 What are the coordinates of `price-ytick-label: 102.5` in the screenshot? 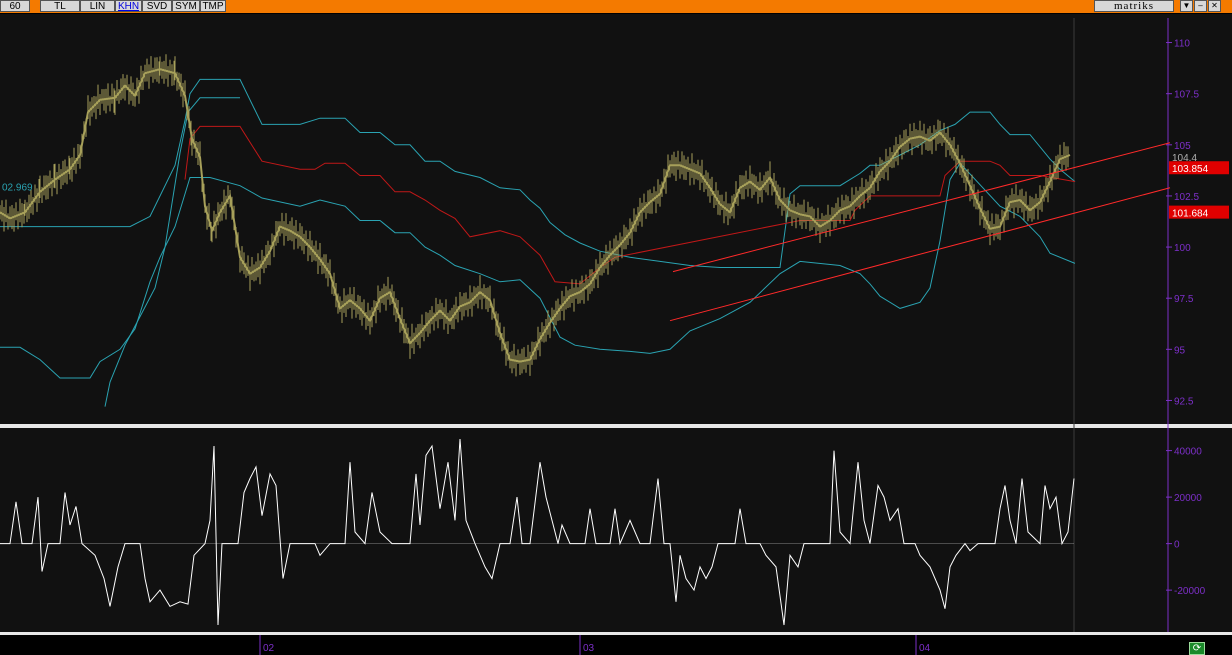 It's located at (1186, 197).